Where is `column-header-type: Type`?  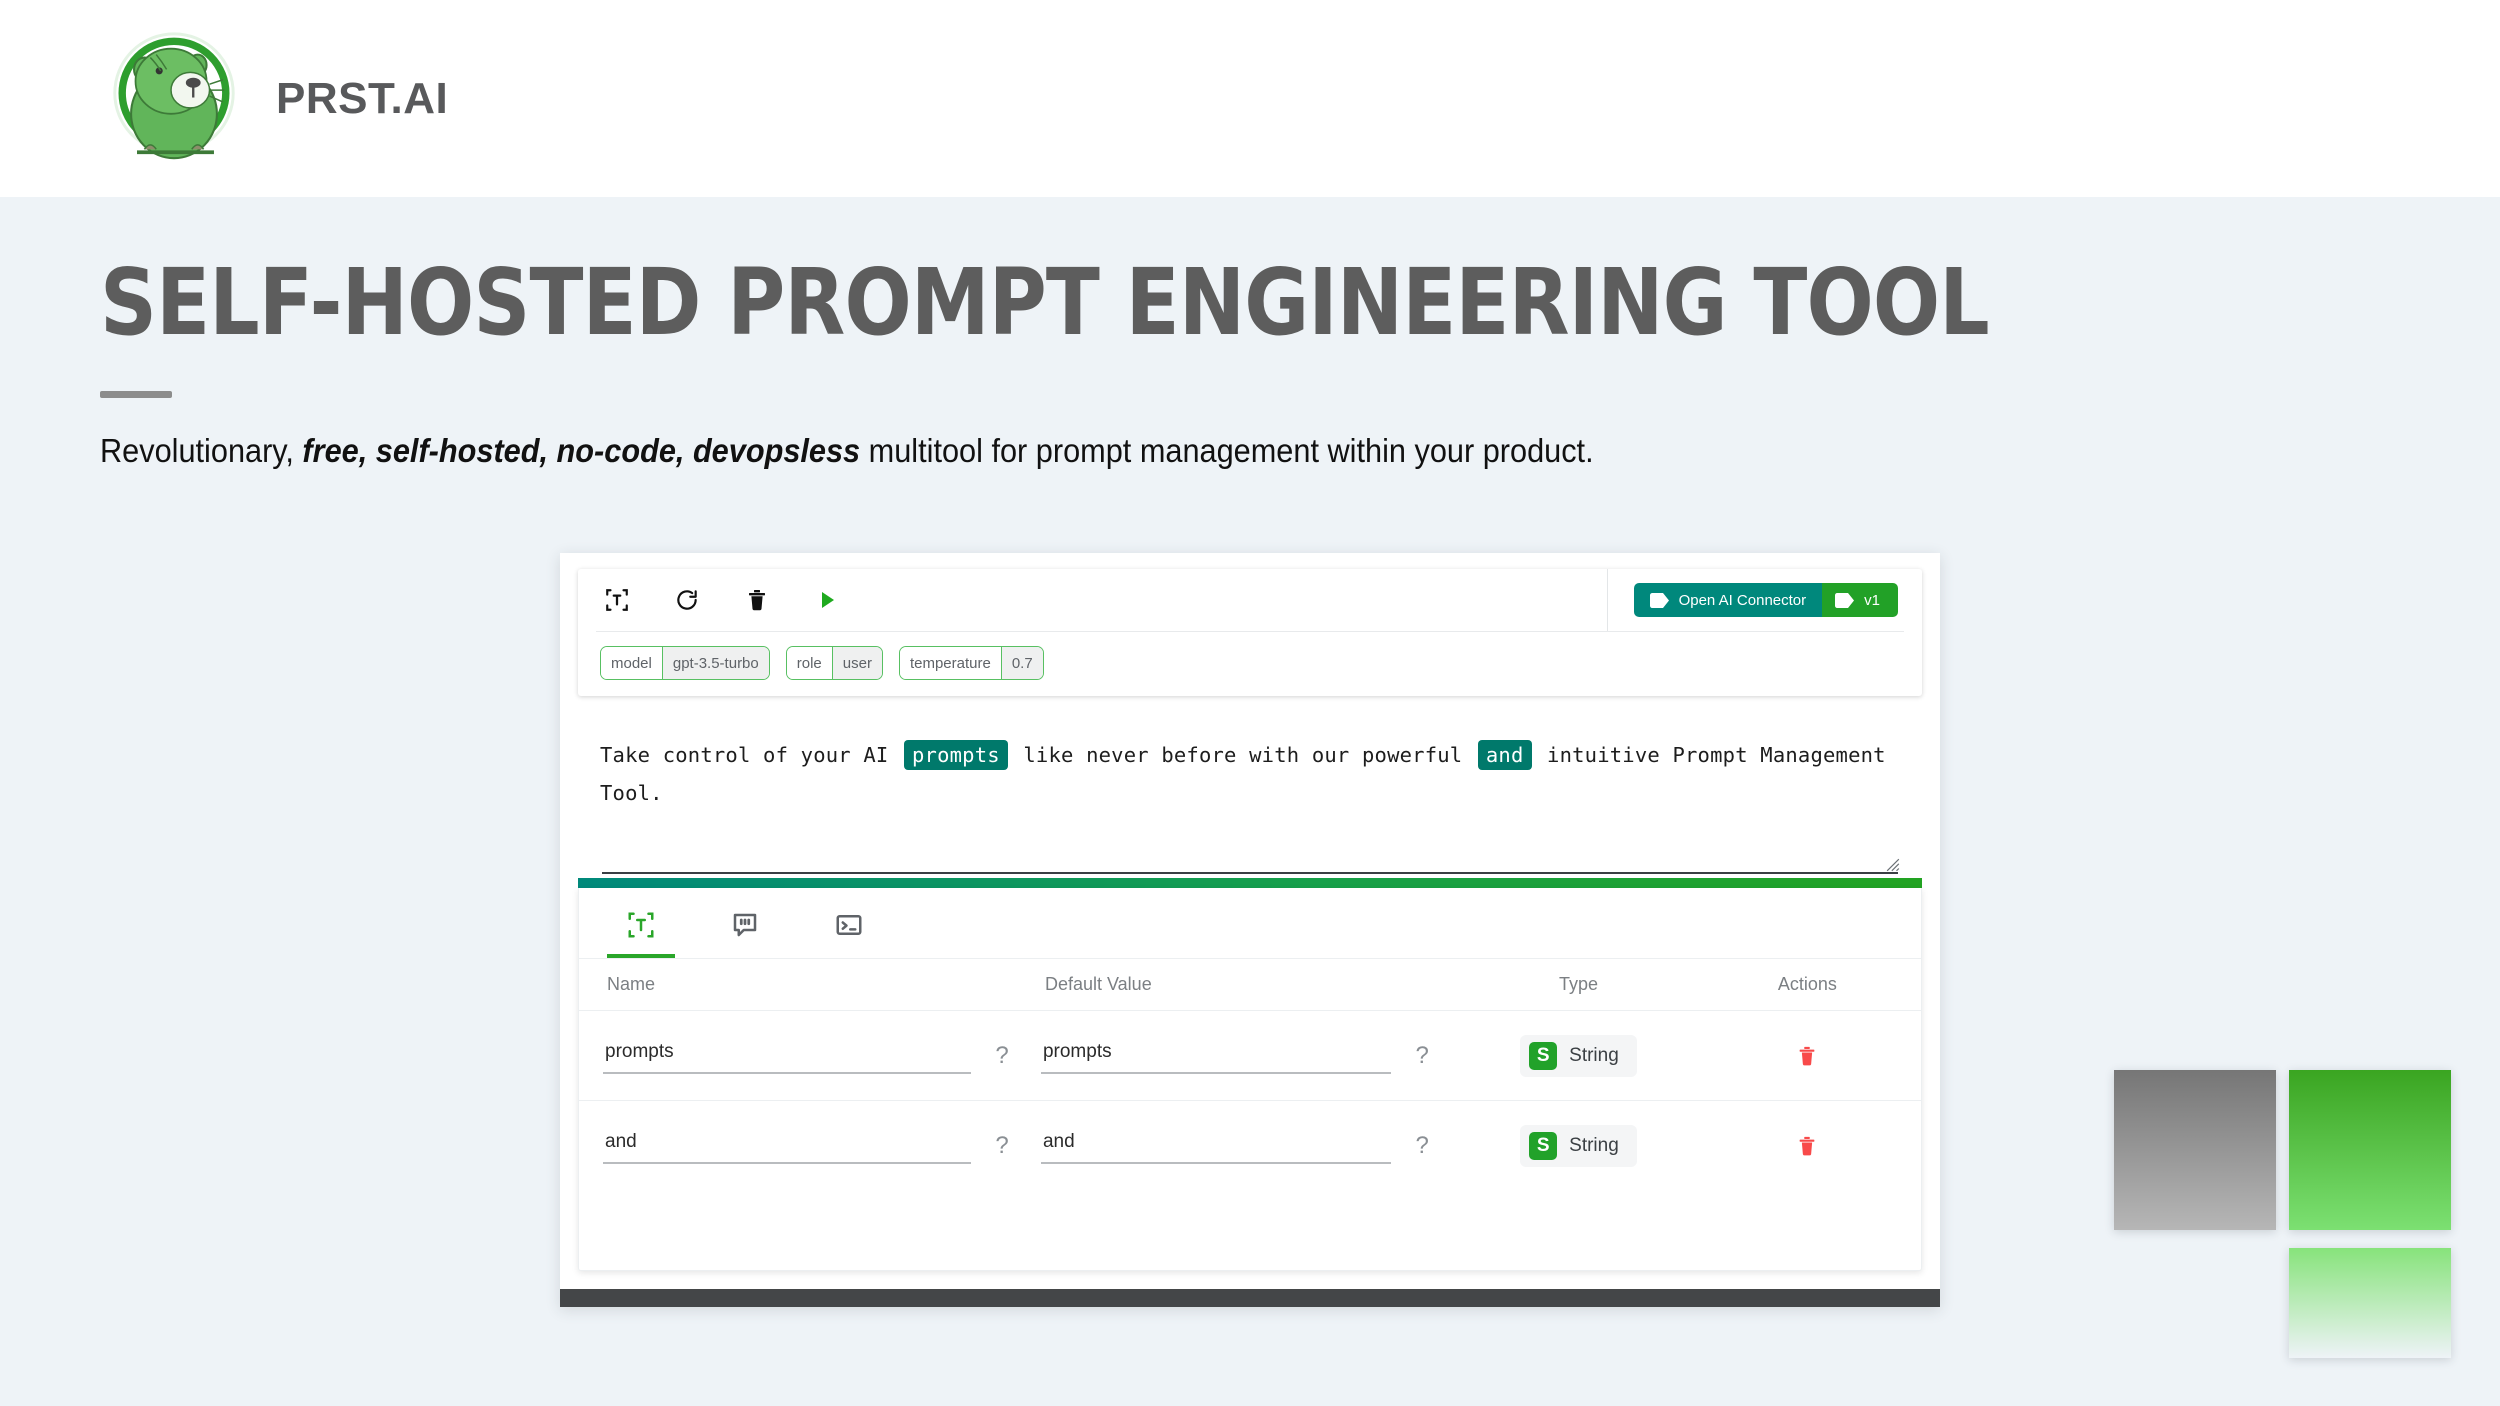
column-header-type: Type is located at coordinates (1578, 984).